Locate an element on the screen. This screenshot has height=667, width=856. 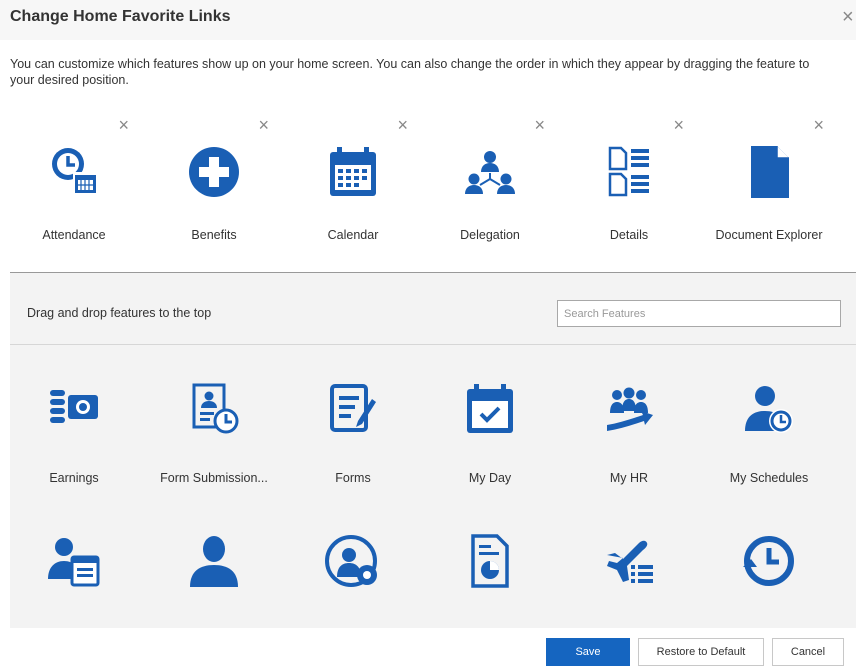
search-features-input is located at coordinates (699, 313).